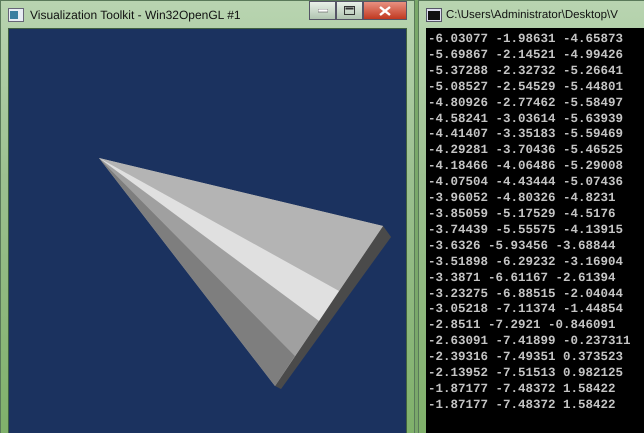 The image size is (644, 433). Describe the element at coordinates (522, 326) in the screenshot. I see `console-line: -2.8511 -7.2921 -0.846091` at that location.